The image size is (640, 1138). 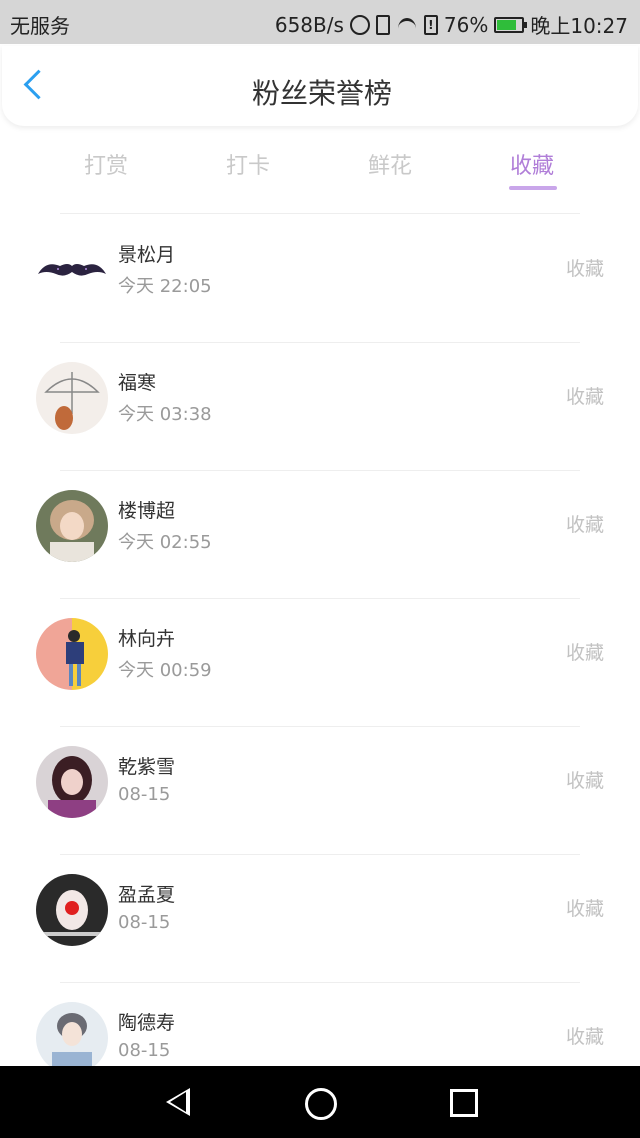 I want to click on wifi-icon, so click(x=407, y=25).